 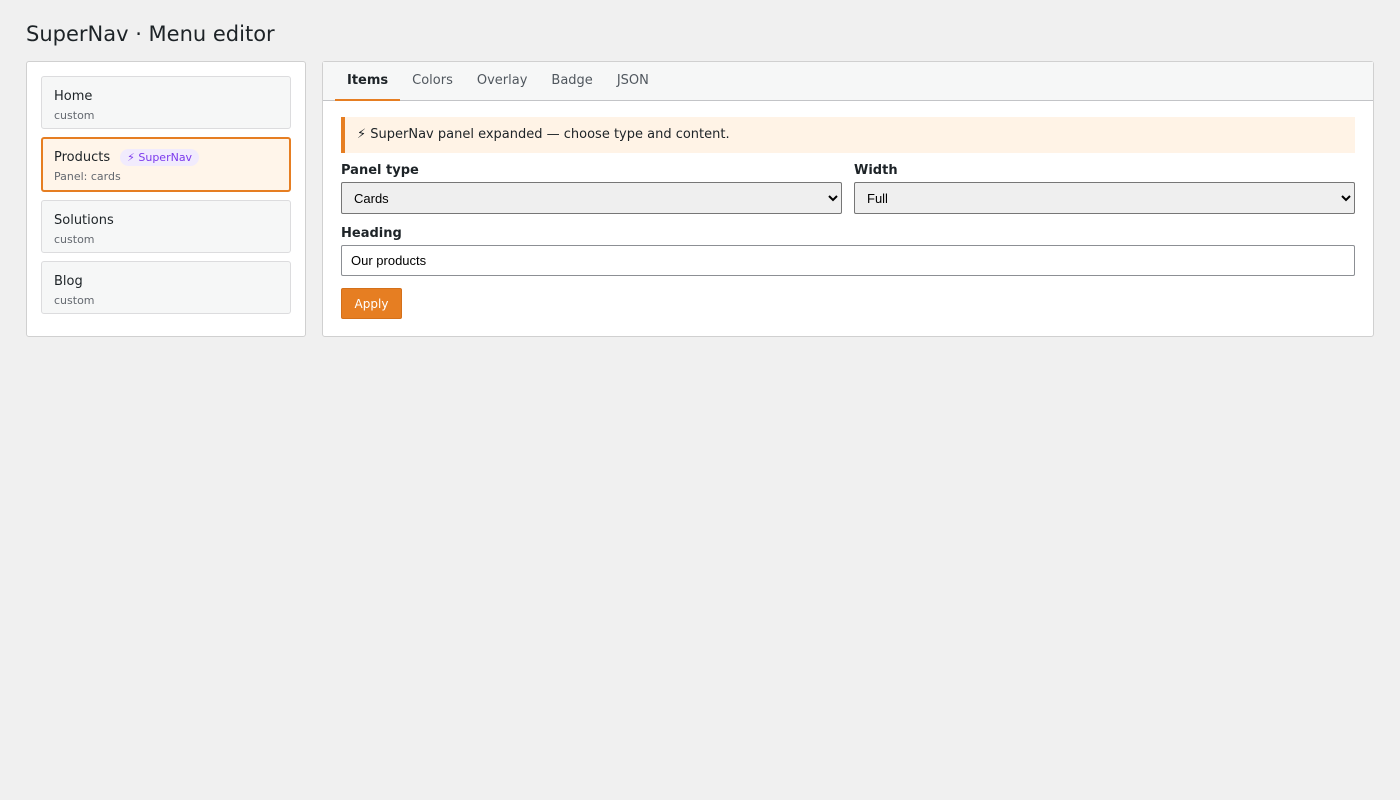 I want to click on width-select: Full, so click(x=1104, y=198).